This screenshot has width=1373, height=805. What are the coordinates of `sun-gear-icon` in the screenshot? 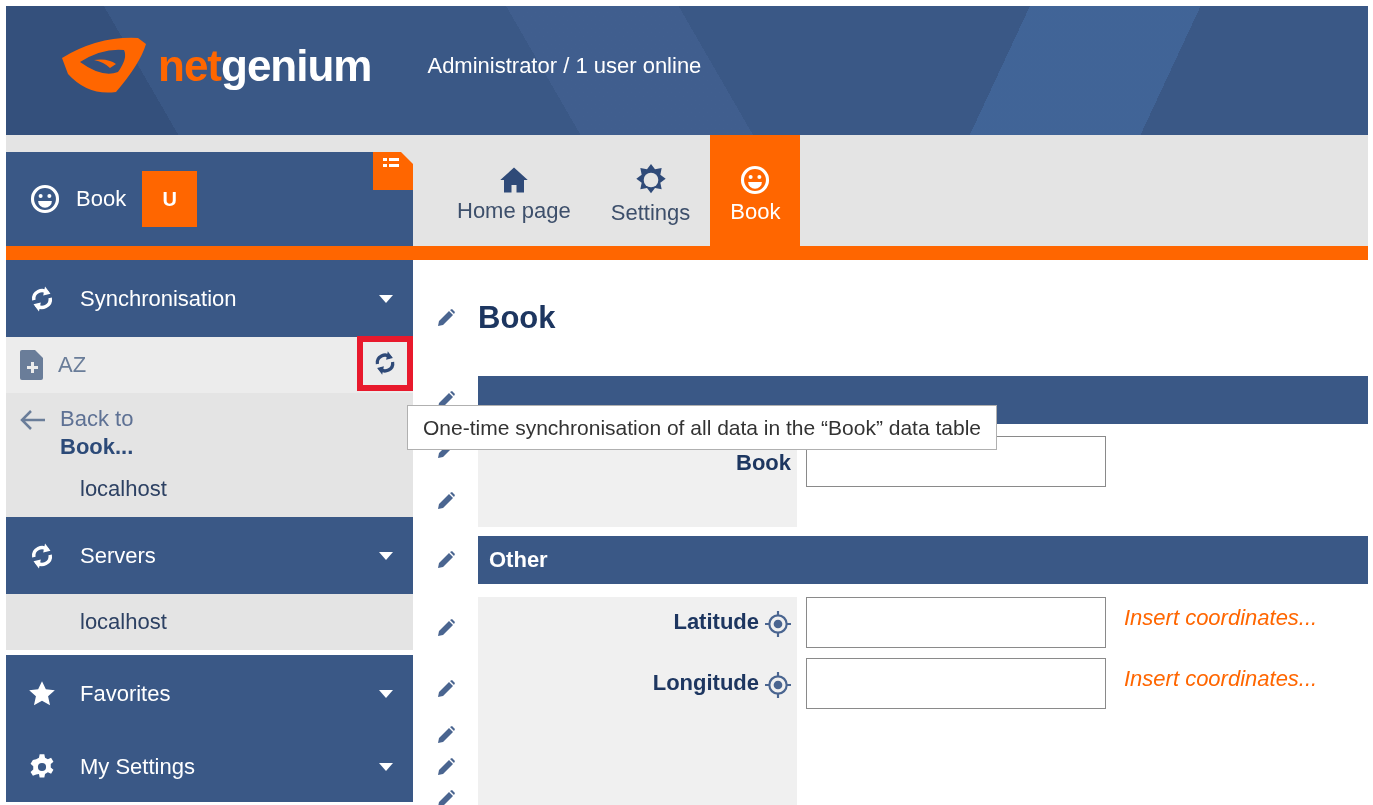 It's located at (650, 179).